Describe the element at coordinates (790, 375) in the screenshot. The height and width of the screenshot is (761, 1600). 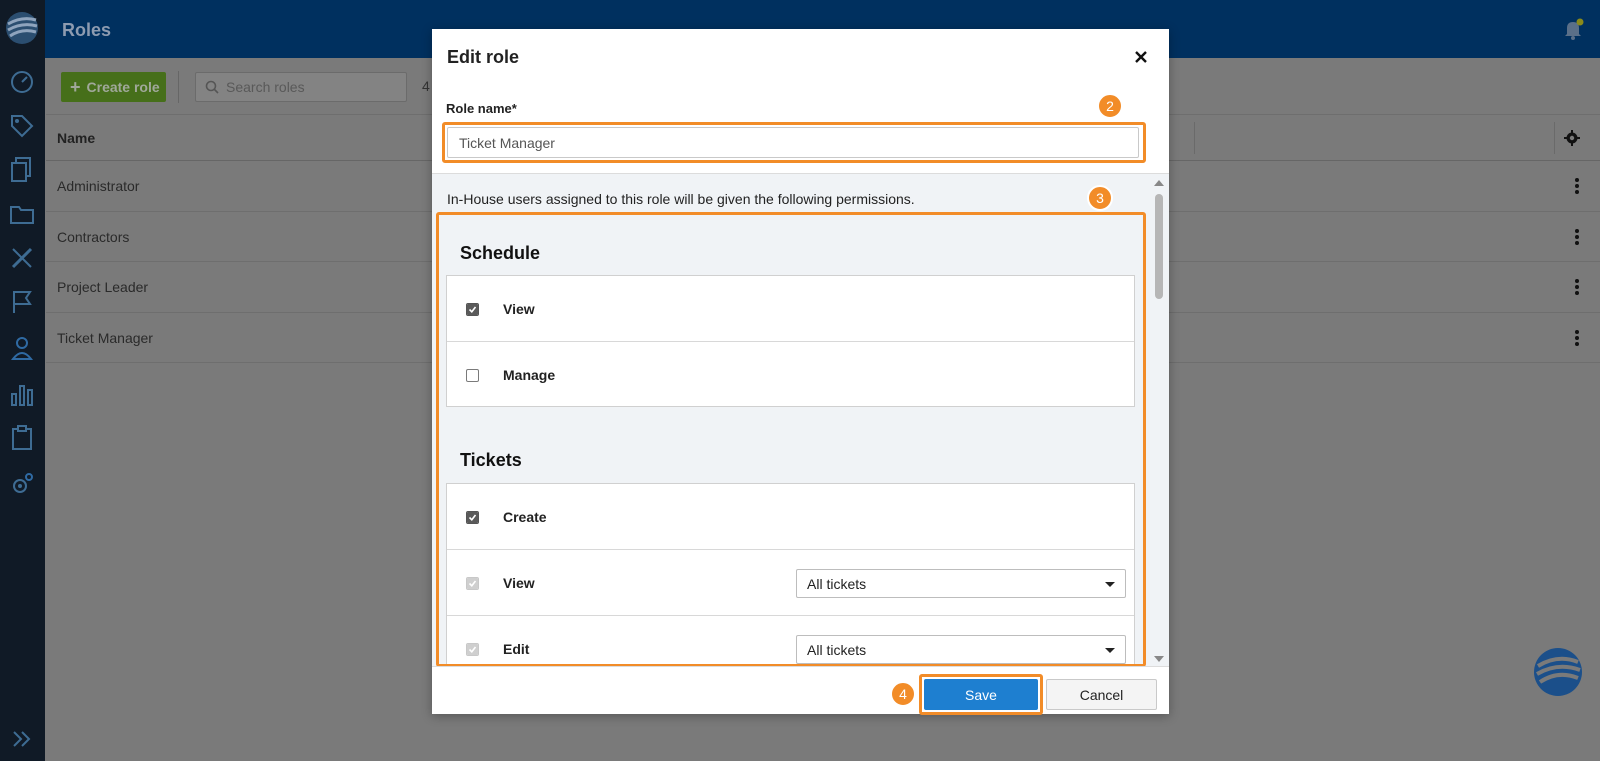
I see `permission-row: Manage` at that location.